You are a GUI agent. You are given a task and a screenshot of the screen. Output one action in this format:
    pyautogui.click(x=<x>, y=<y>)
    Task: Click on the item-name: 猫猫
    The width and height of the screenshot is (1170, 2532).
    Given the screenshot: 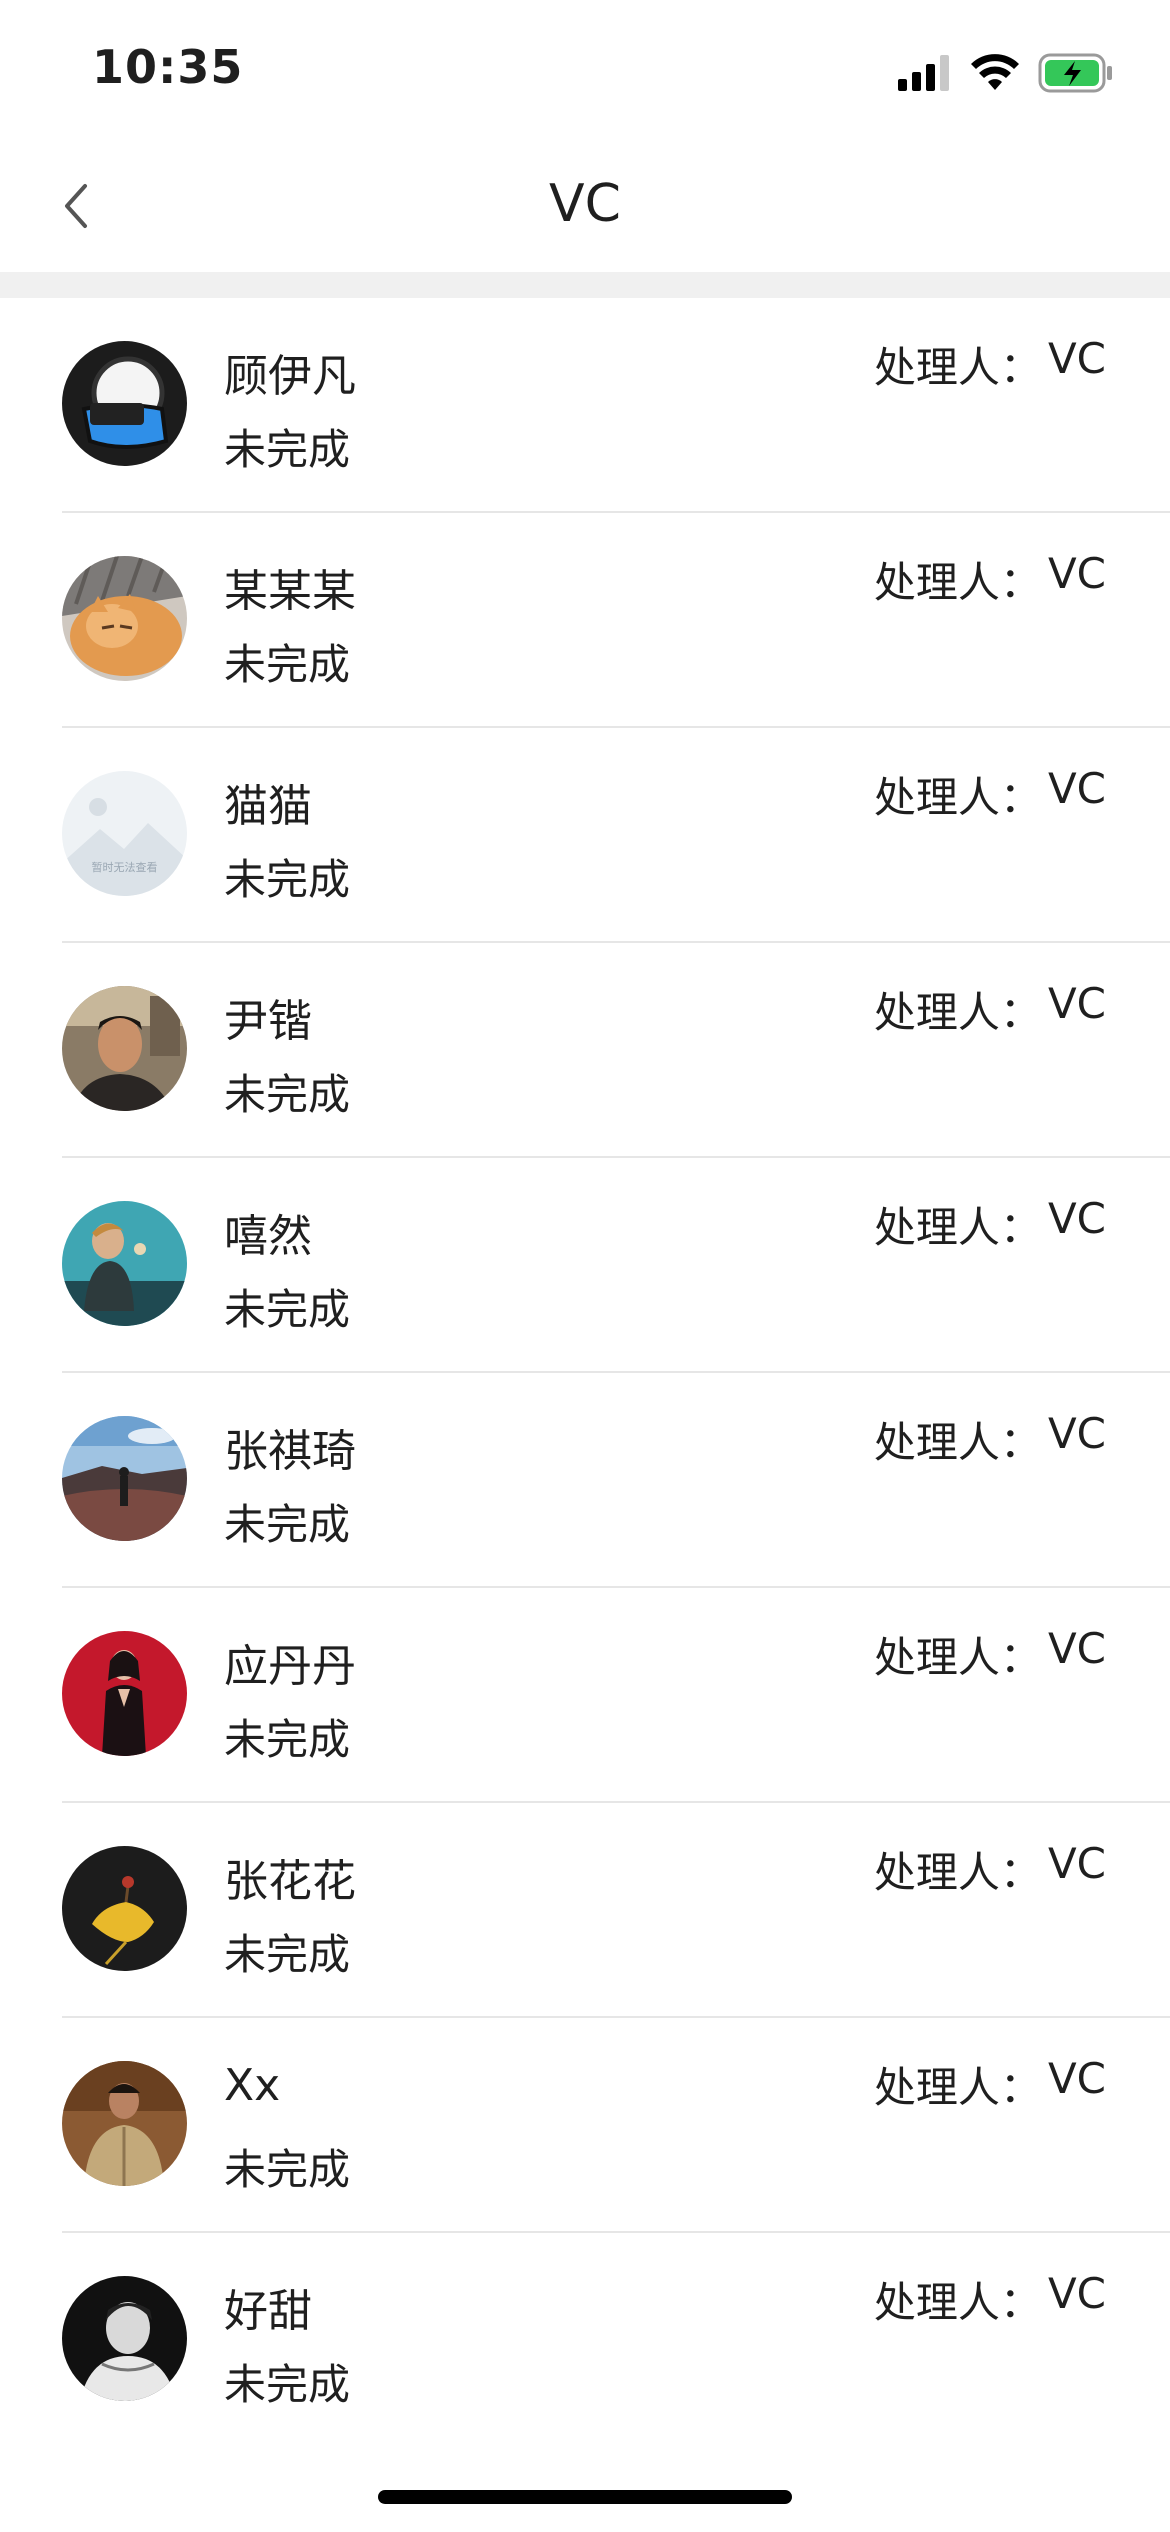 What is the action you would take?
    pyautogui.click(x=268, y=806)
    